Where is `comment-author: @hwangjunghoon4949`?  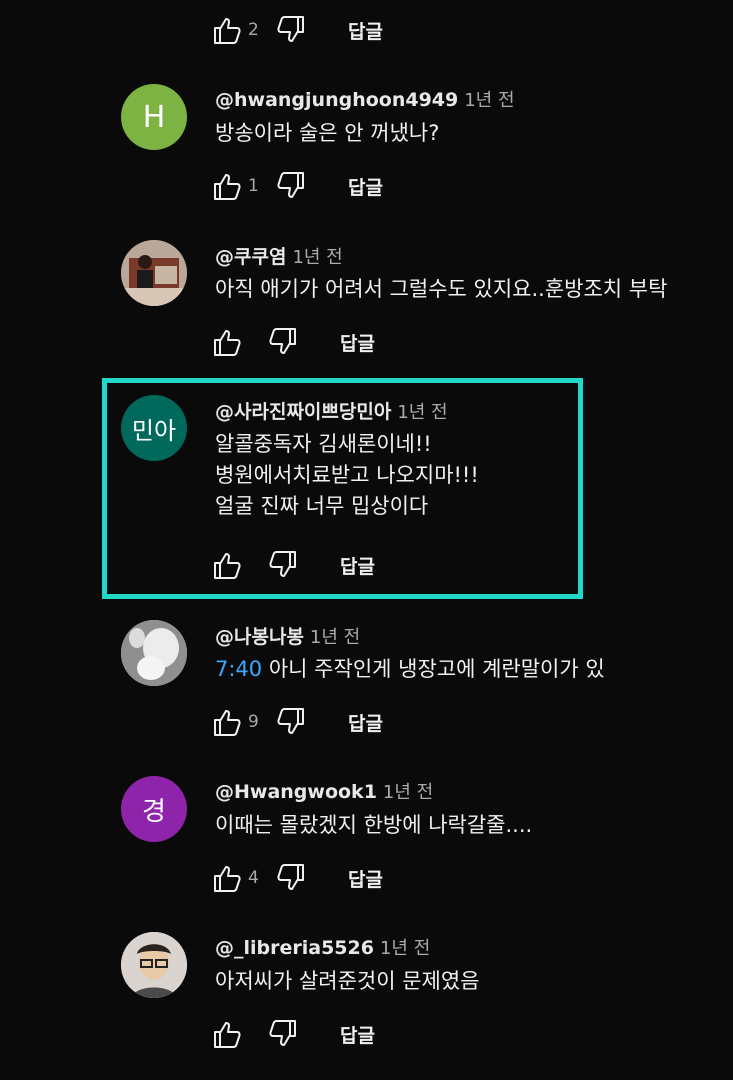
comment-author: @hwangjunghoon4949 is located at coordinates (336, 100).